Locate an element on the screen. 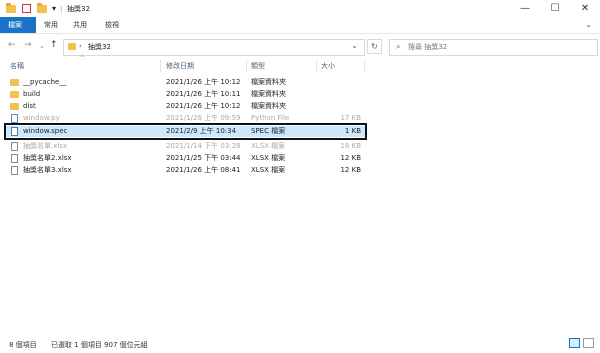  tab-view: 檢視 is located at coordinates (112, 25).